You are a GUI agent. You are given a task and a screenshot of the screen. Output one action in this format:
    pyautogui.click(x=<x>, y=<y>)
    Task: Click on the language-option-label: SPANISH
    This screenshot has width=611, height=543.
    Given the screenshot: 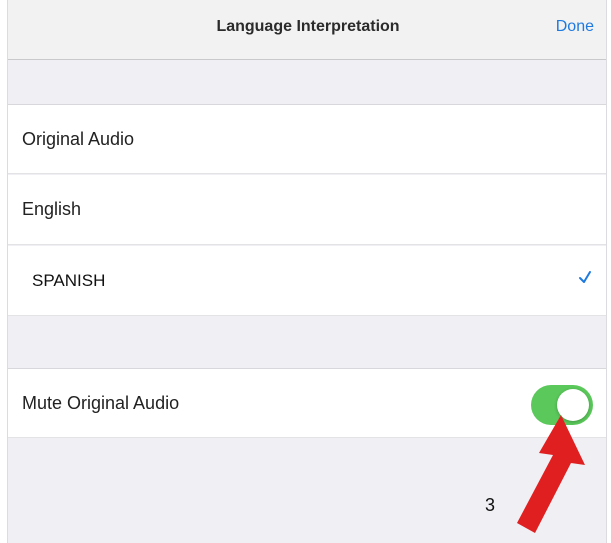 What is the action you would take?
    pyautogui.click(x=69, y=280)
    